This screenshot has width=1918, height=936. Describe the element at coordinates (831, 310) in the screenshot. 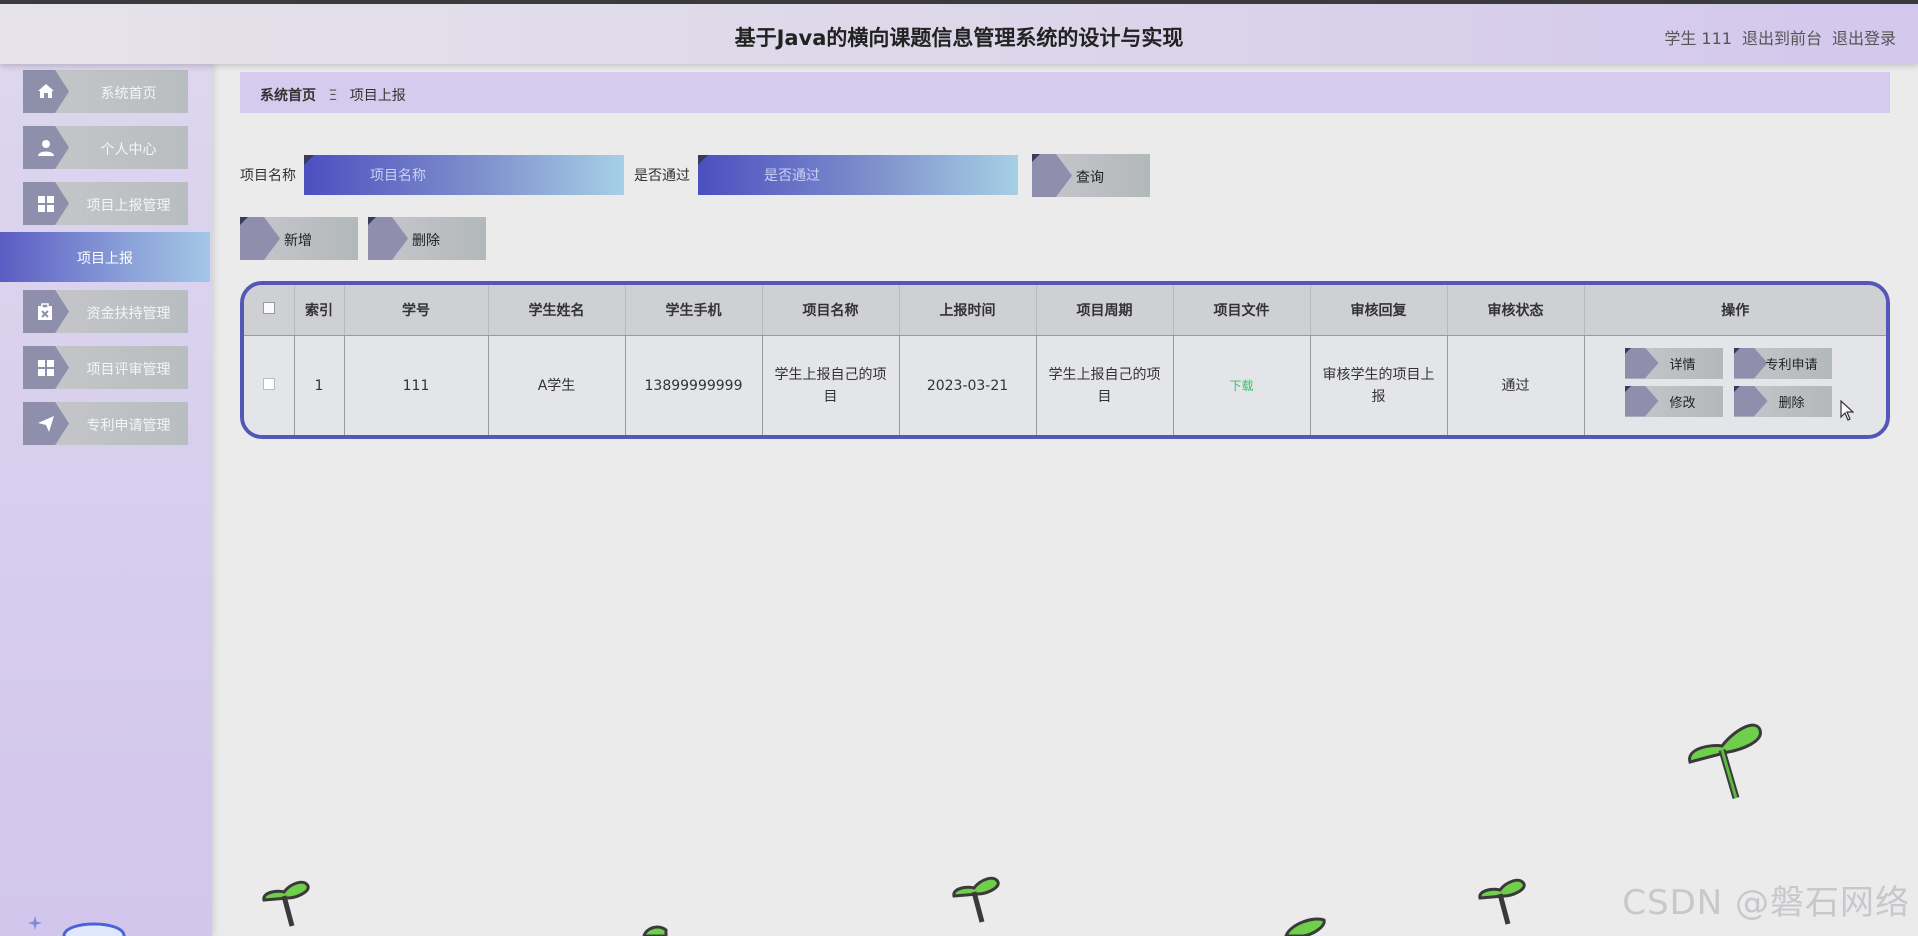

I see `column-header: 项目名称` at that location.